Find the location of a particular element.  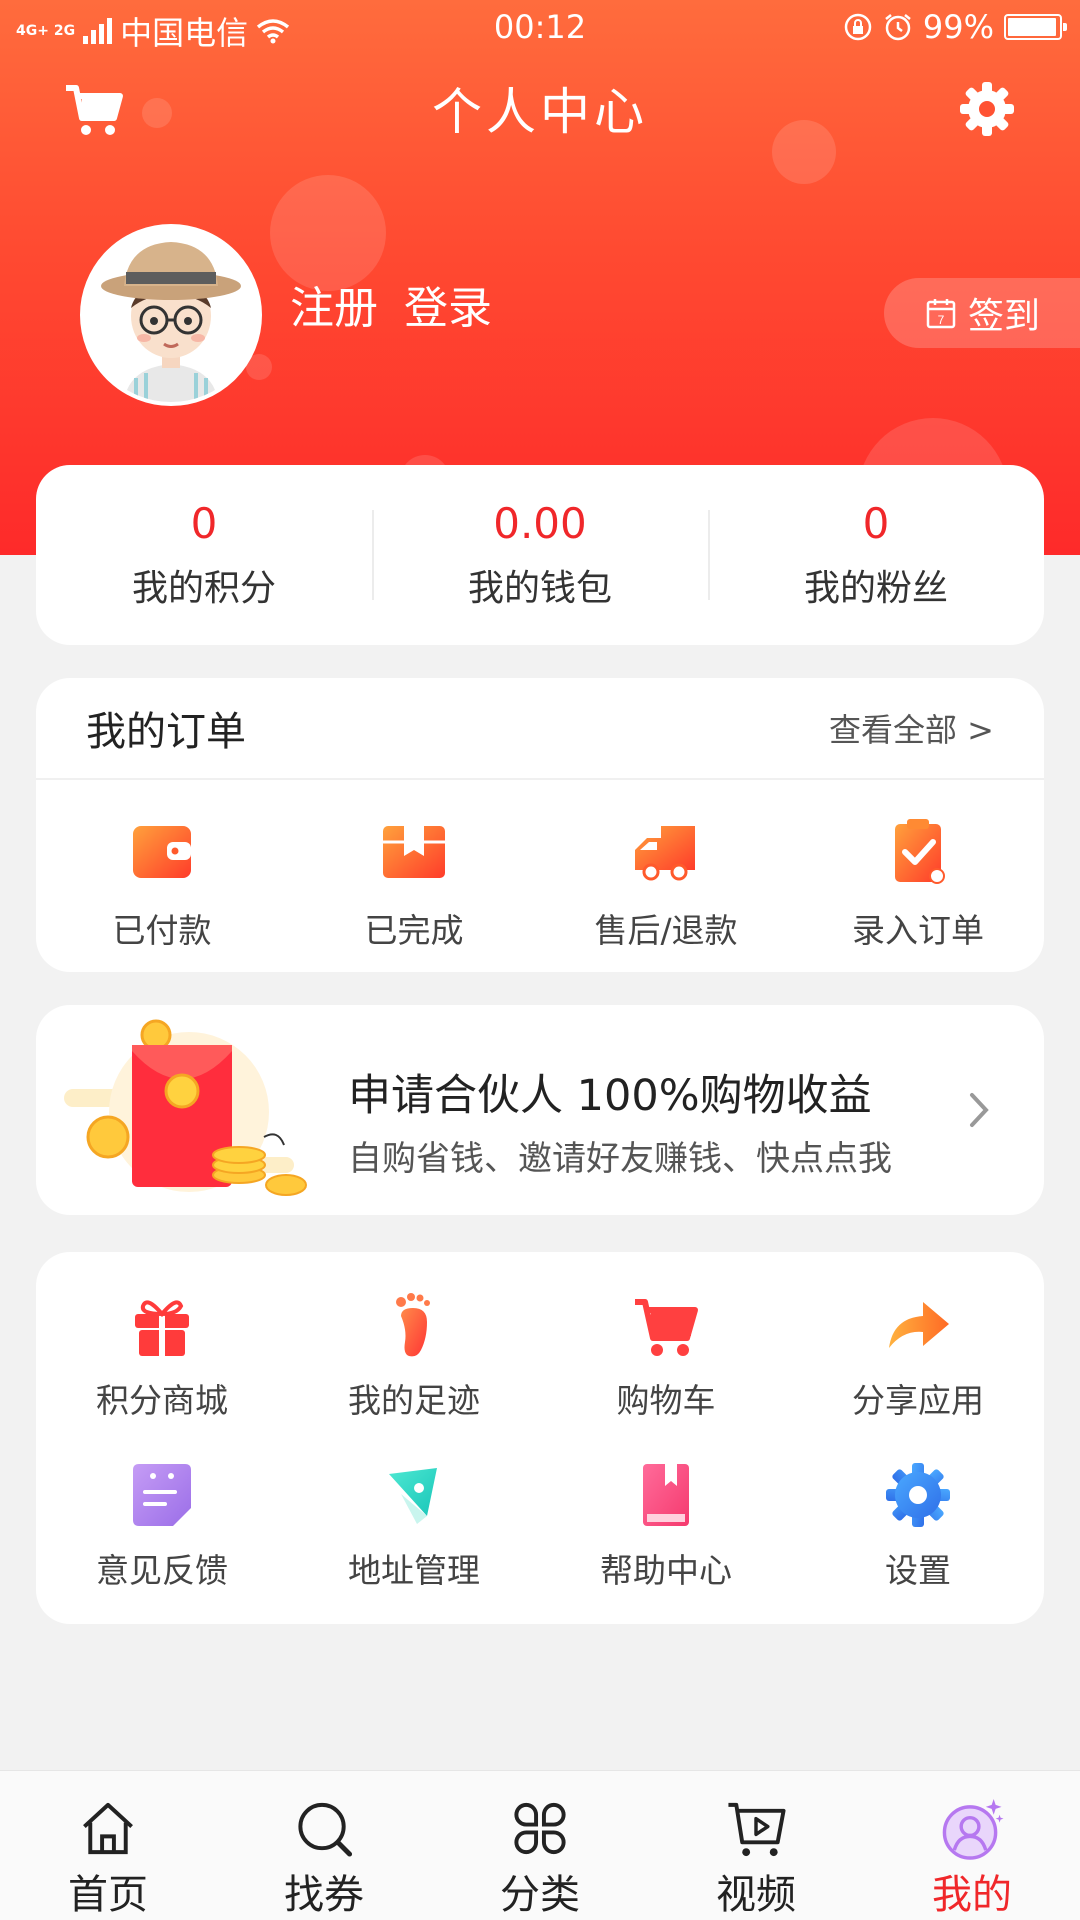

tool-points-mall: 积分商城 is located at coordinates (162, 1375).